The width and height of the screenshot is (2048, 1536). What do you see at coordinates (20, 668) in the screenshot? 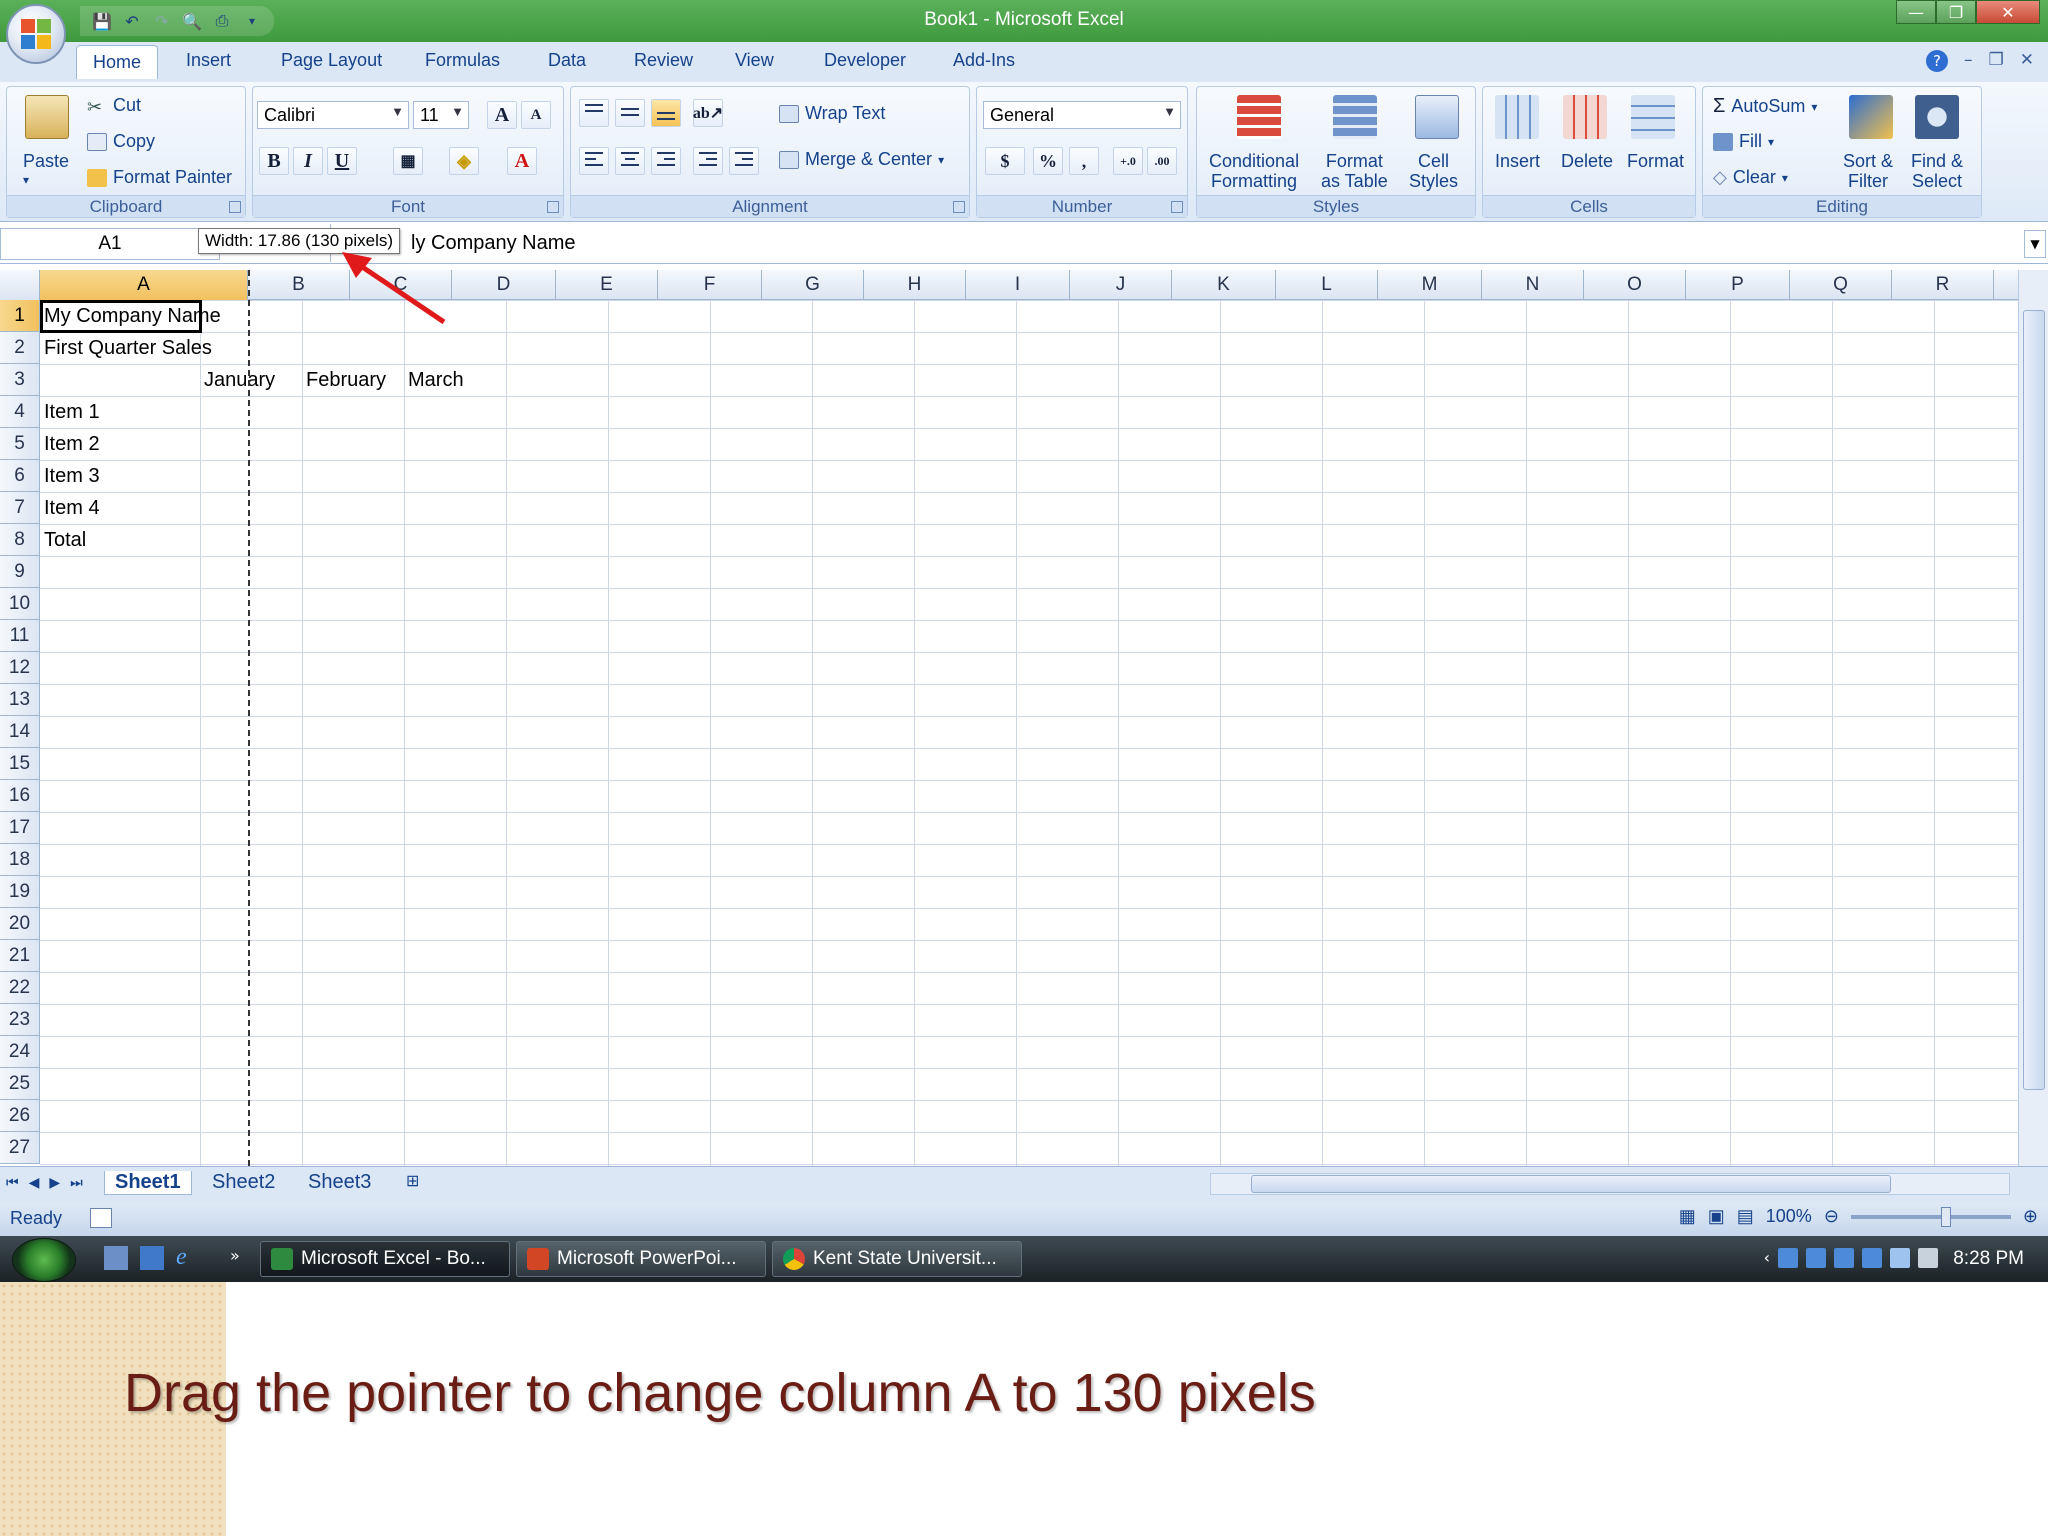
I see `row-header: 12` at bounding box center [20, 668].